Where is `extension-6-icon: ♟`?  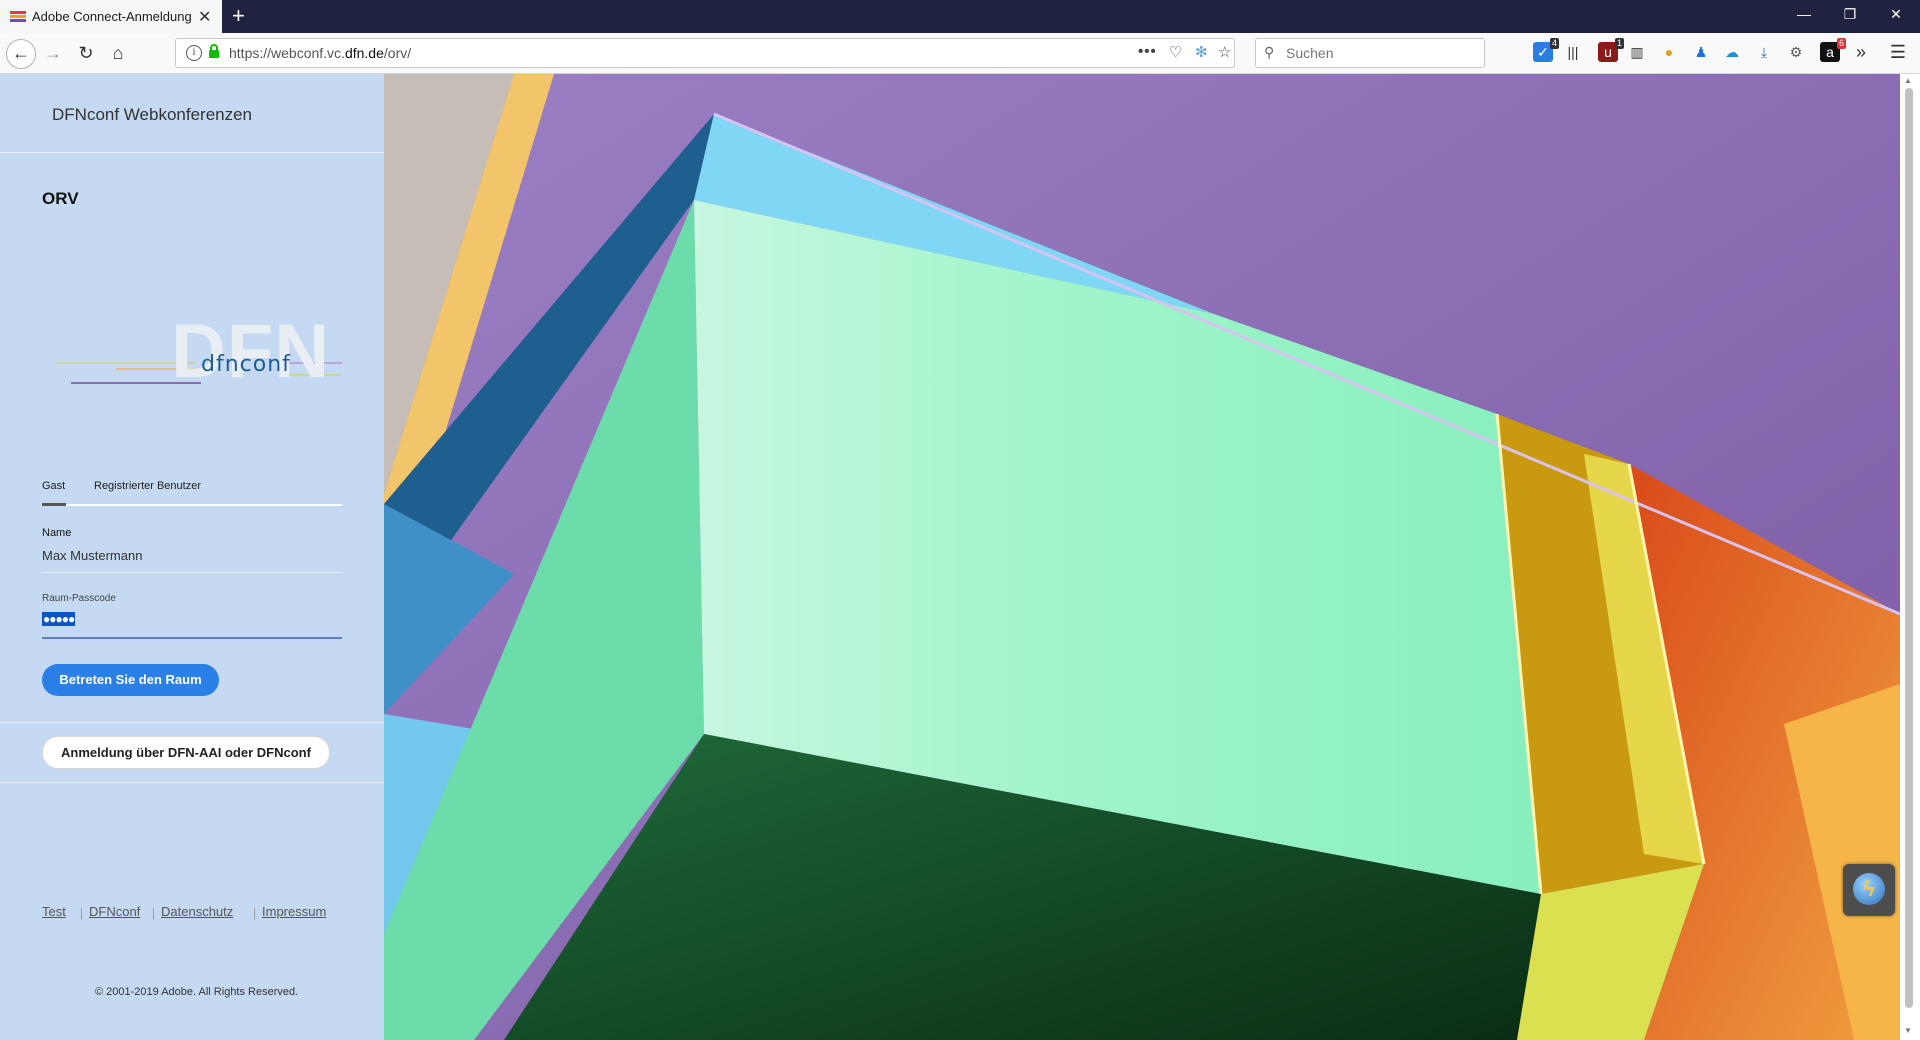
extension-6-icon: ♟ is located at coordinates (1701, 52).